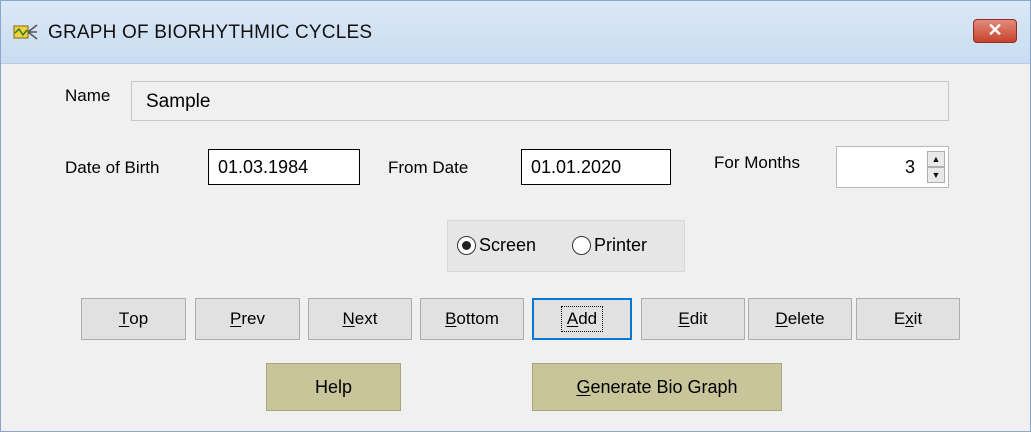 The height and width of the screenshot is (432, 1031). I want to click on spin-up-button: ▲, so click(936, 159).